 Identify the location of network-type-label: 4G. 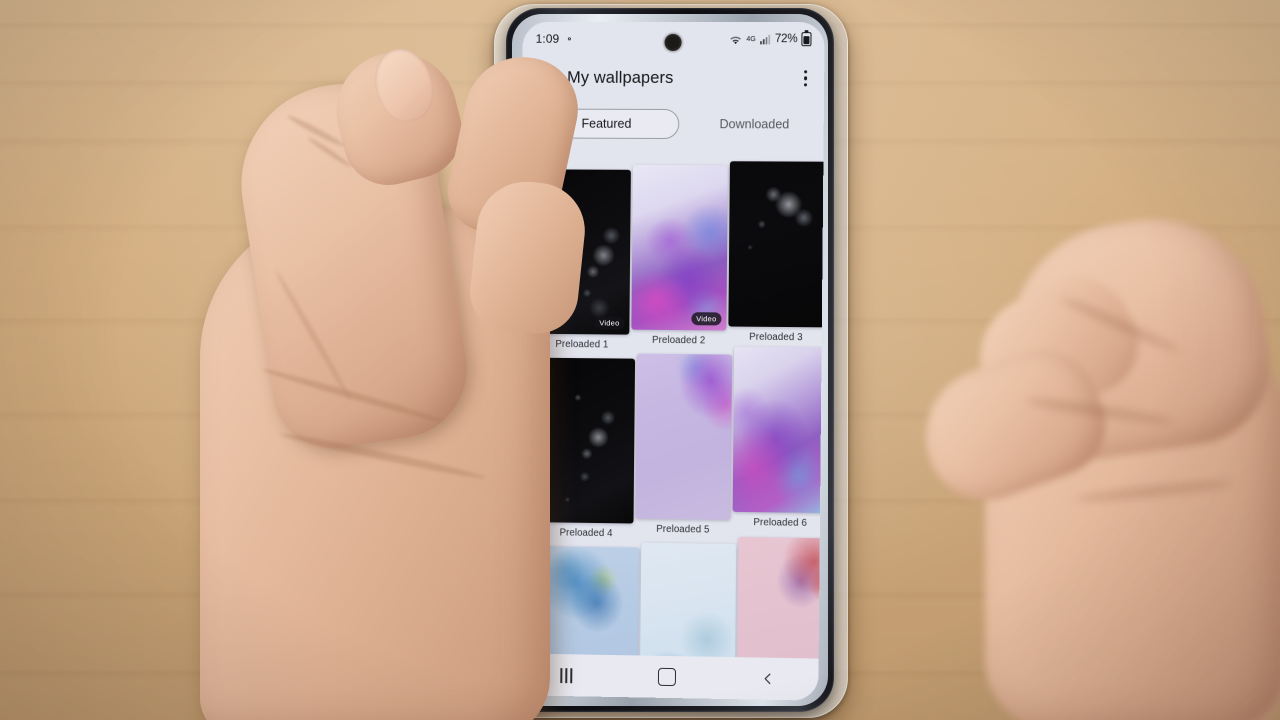
(751, 39).